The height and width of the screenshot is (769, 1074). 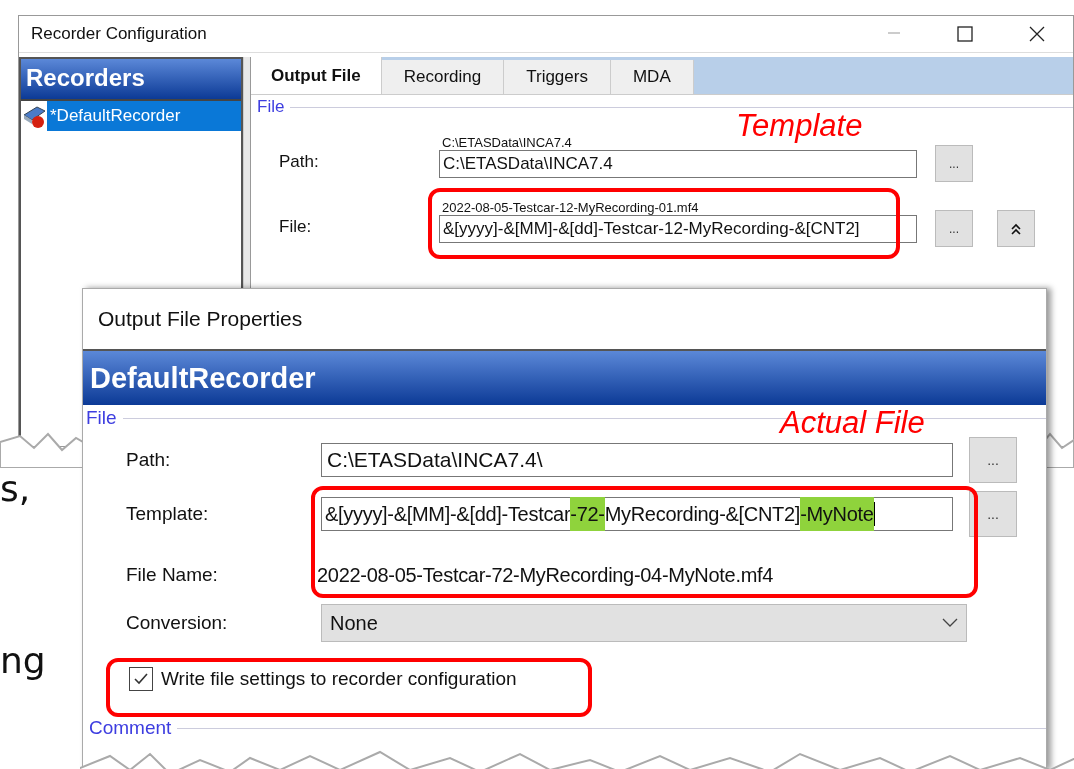 What do you see at coordinates (678, 229) in the screenshot?
I see `text-field: &[yyyy]-&[MM]-&[dd]-Testcar-12-MyRecording-&[CNT2]` at bounding box center [678, 229].